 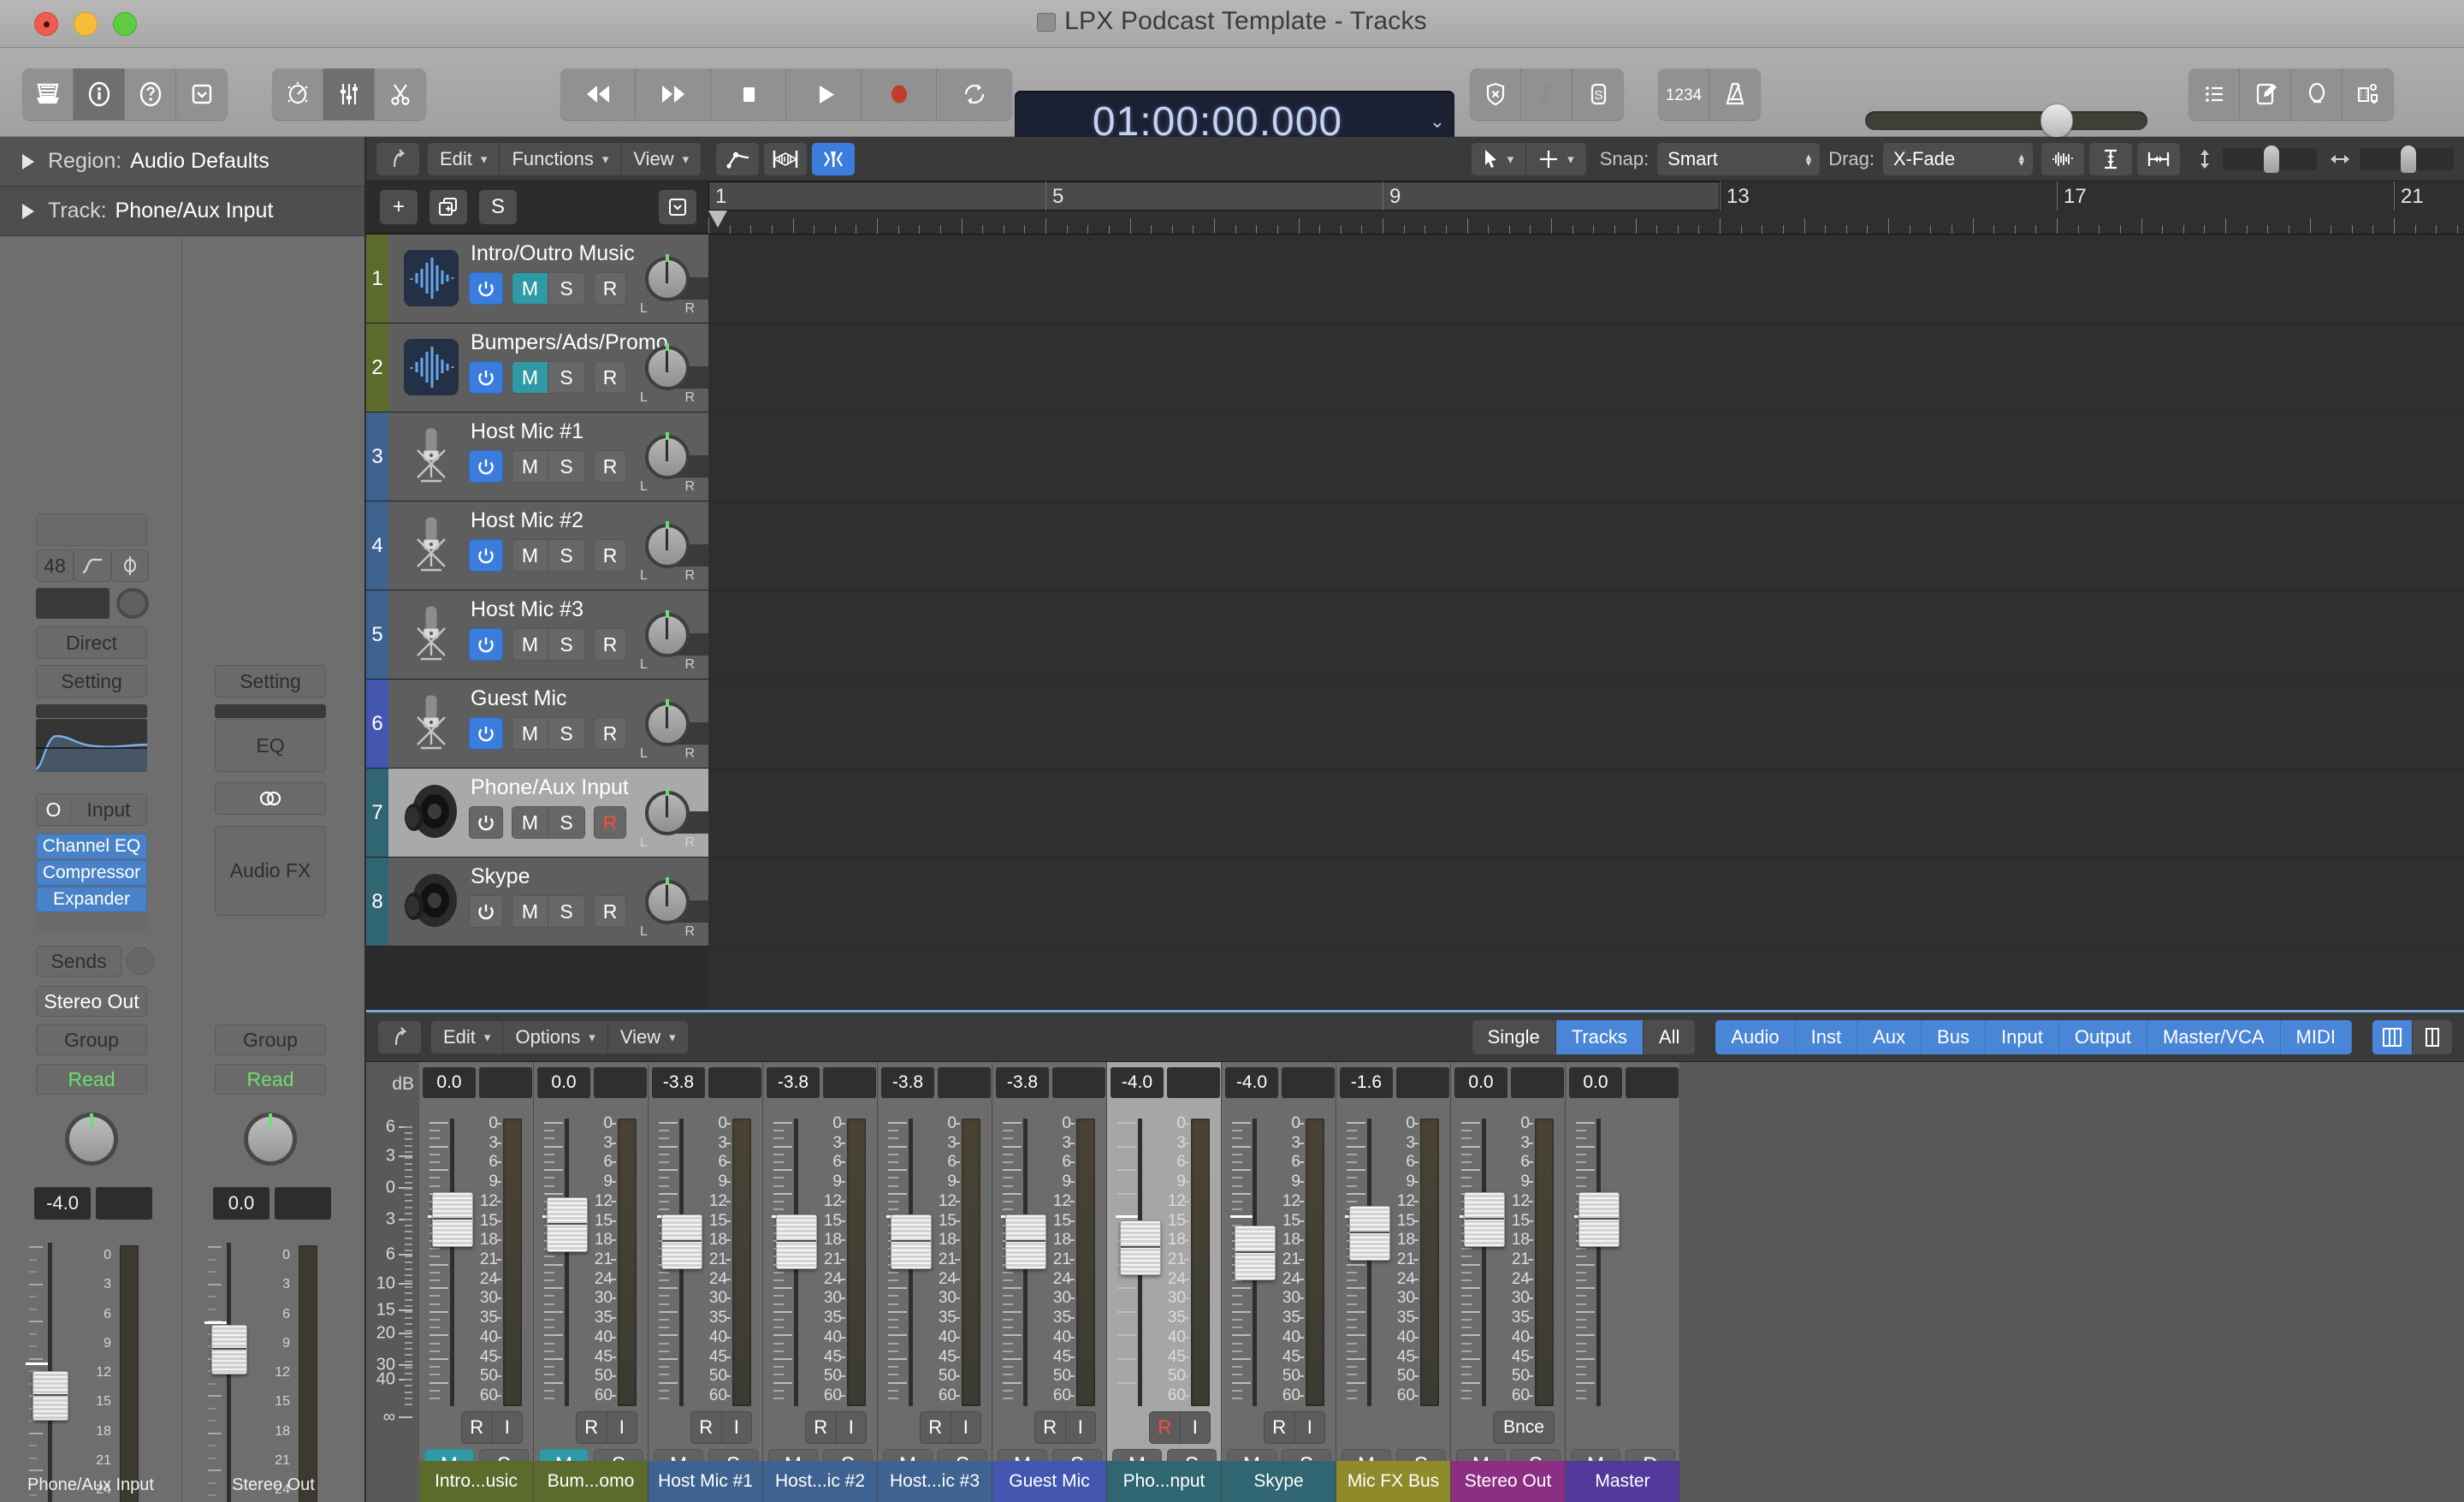 What do you see at coordinates (1499, 158) in the screenshot?
I see `left-click-tool: ▾` at bounding box center [1499, 158].